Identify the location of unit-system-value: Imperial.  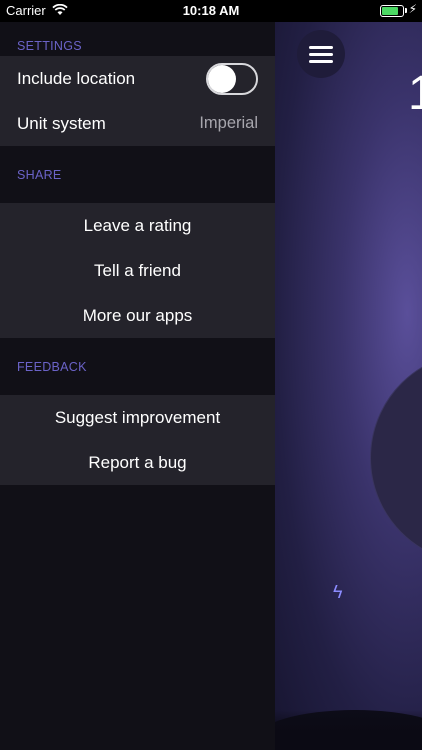
(228, 123).